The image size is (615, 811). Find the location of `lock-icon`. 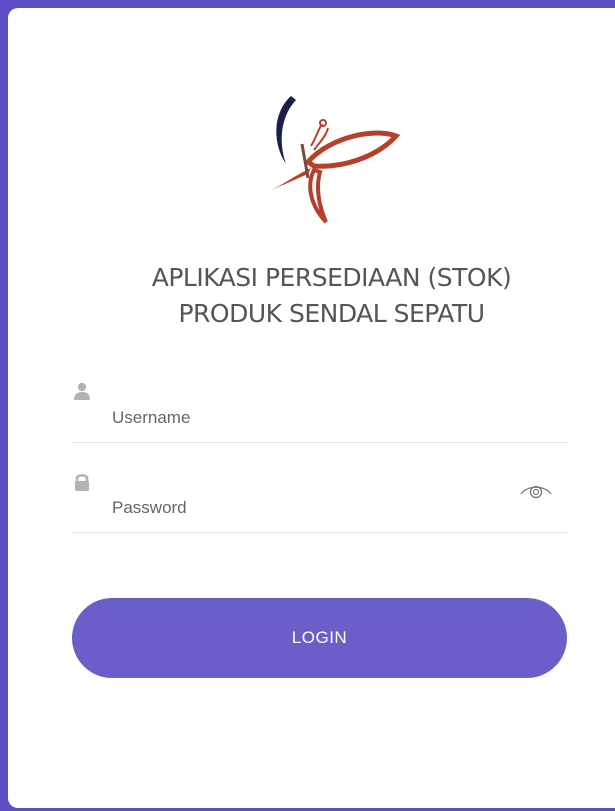

lock-icon is located at coordinates (82, 482).